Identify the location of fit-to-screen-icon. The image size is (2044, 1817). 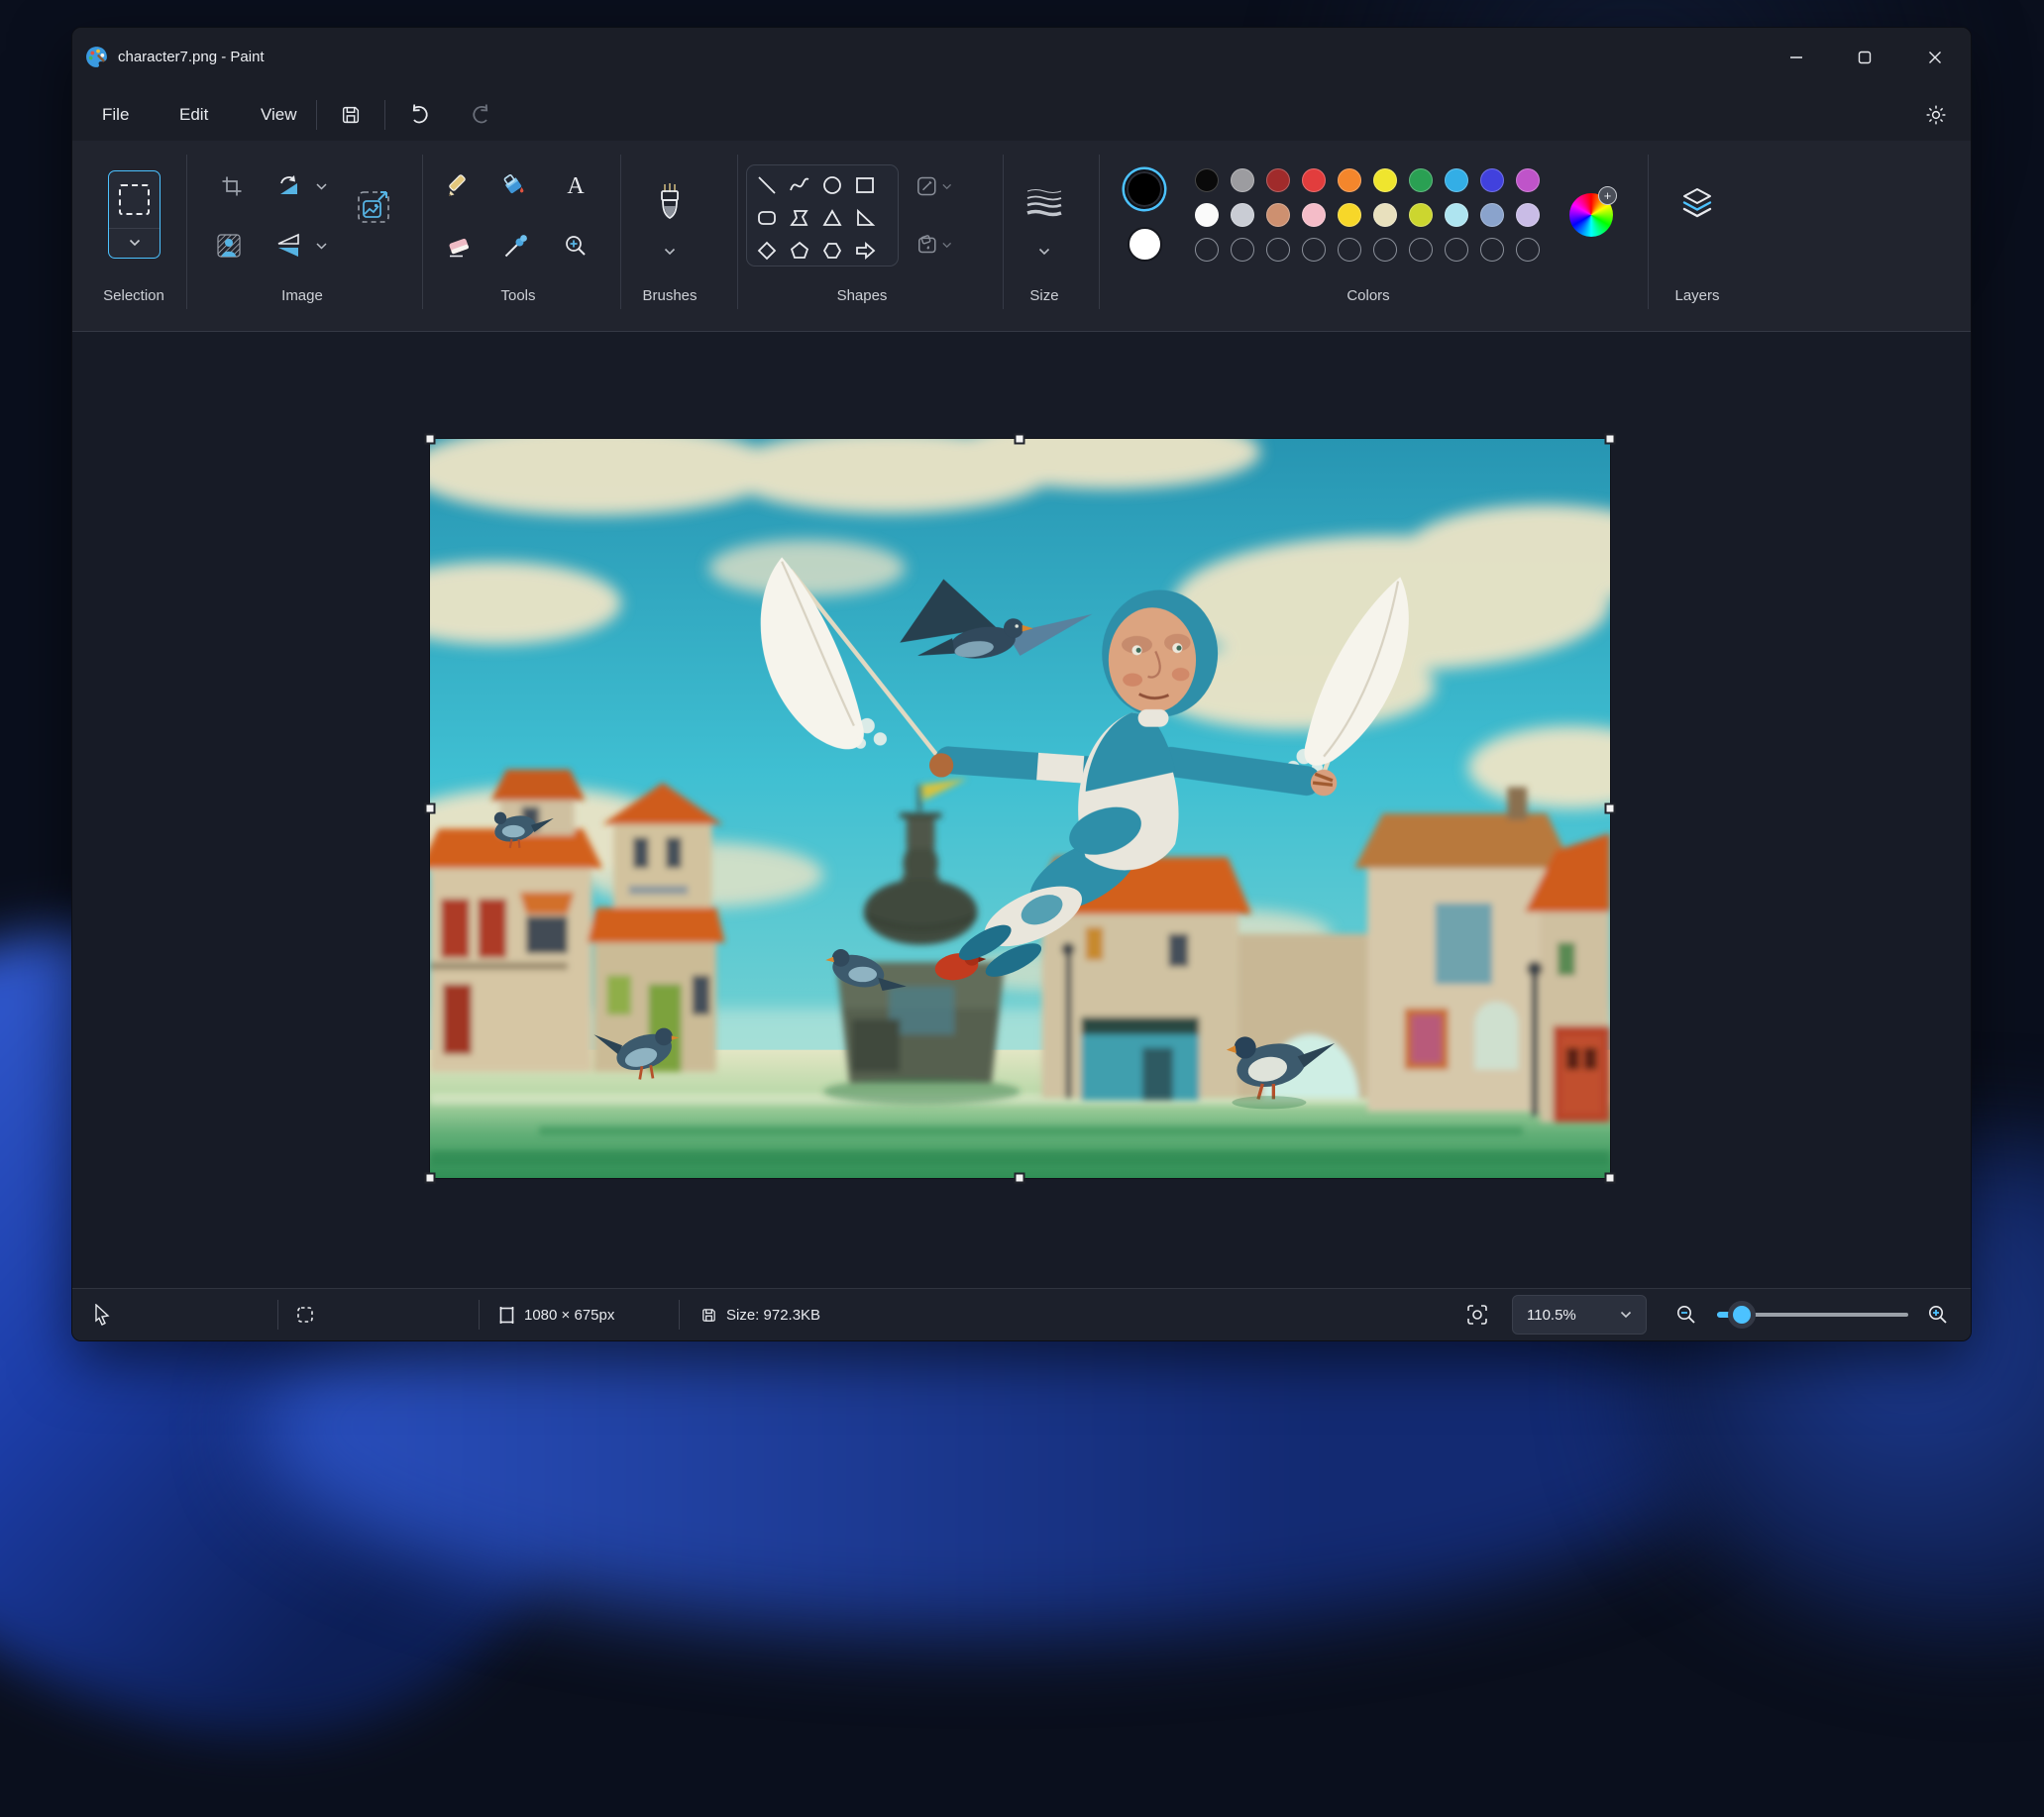
(1477, 1314).